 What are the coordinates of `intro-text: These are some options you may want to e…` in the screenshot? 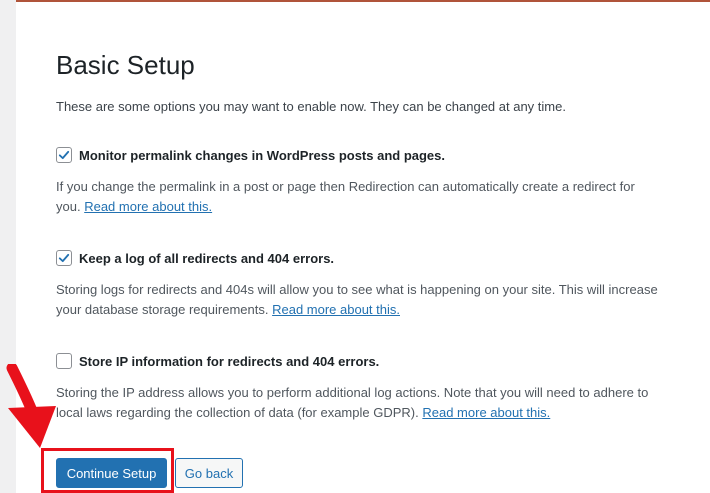 It's located at (311, 106).